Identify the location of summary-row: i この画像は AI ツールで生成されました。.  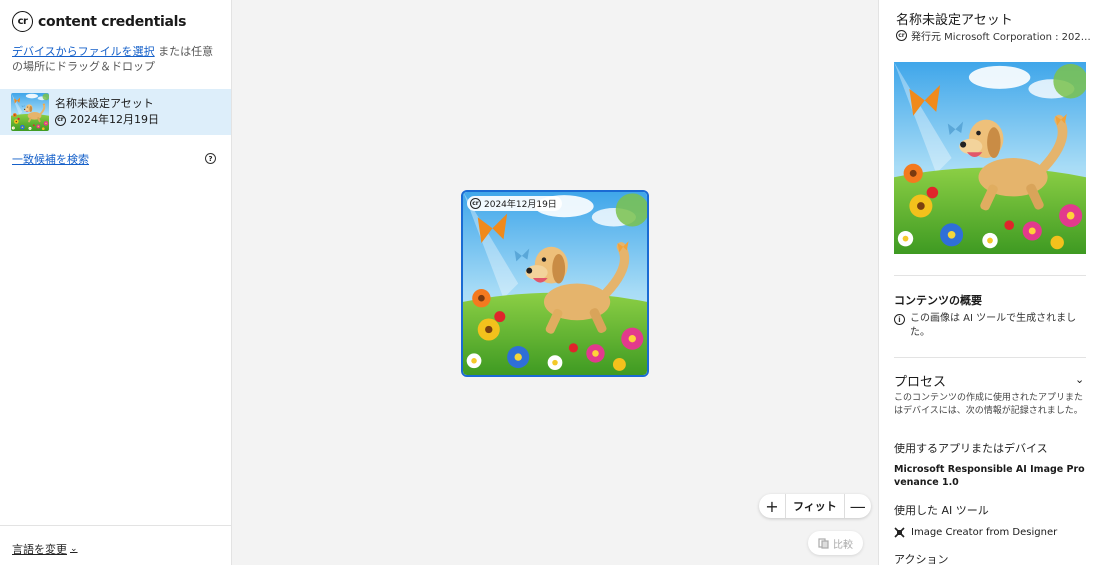
(991, 326).